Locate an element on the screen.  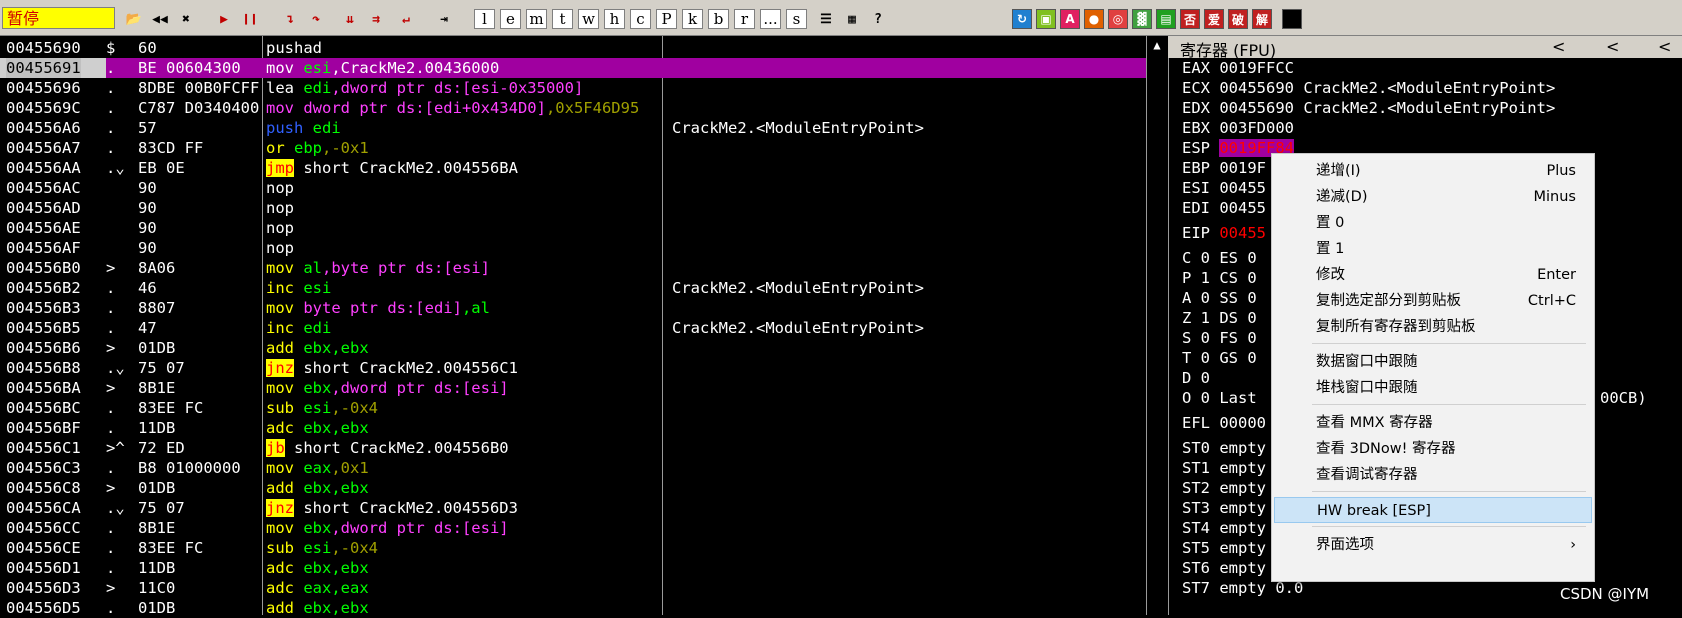
help-icon: ? is located at coordinates (878, 19).